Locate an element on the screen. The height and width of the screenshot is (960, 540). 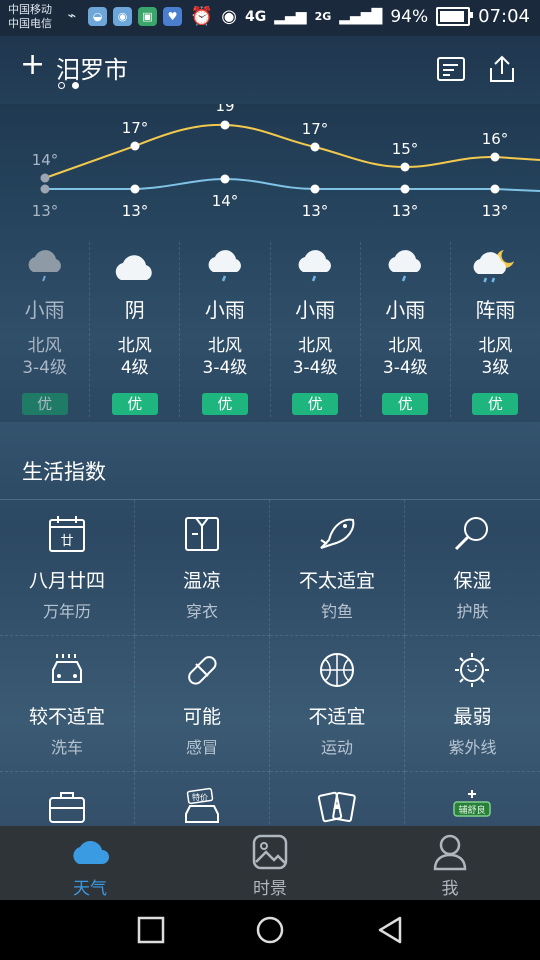
car-wash-icon is located at coordinates (67, 668).